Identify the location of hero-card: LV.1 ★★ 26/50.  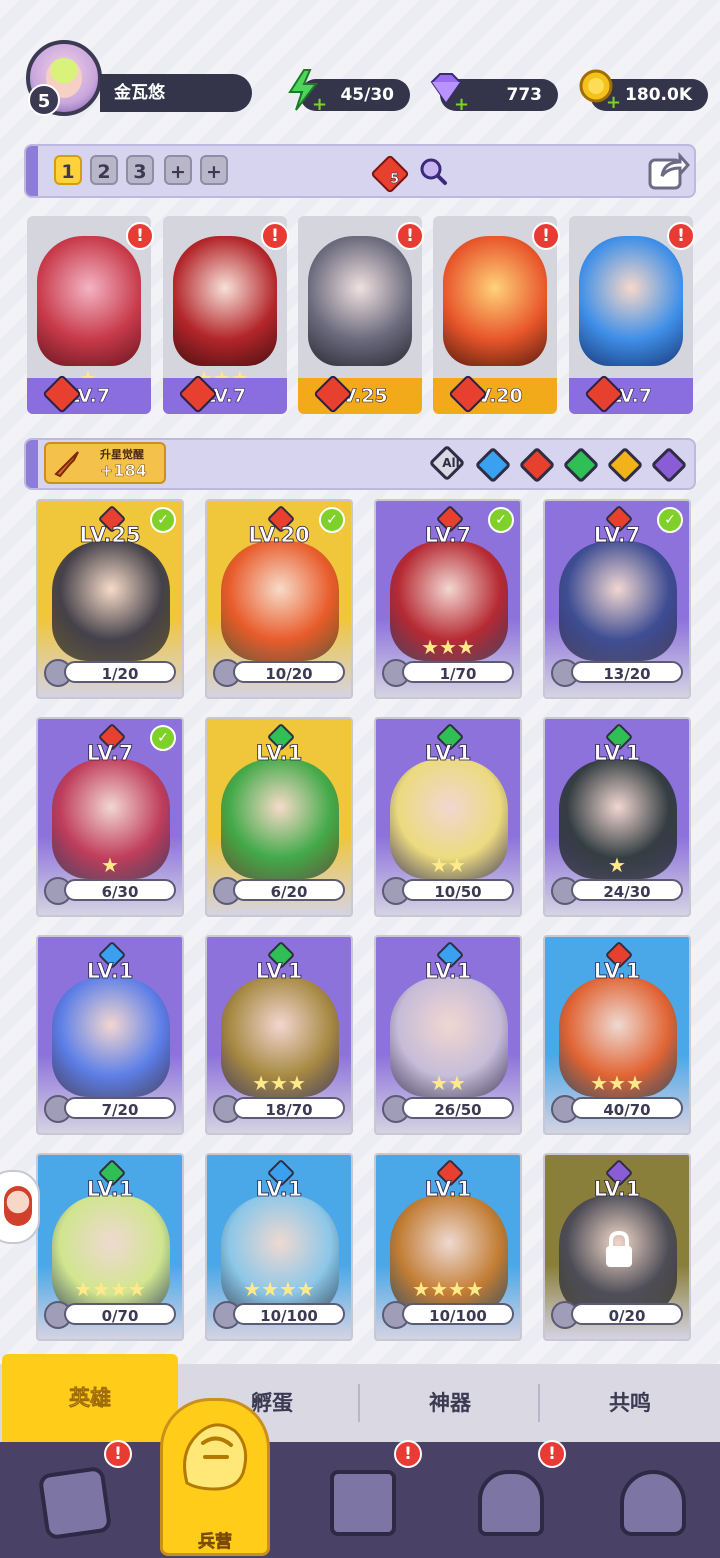
(448, 1035).